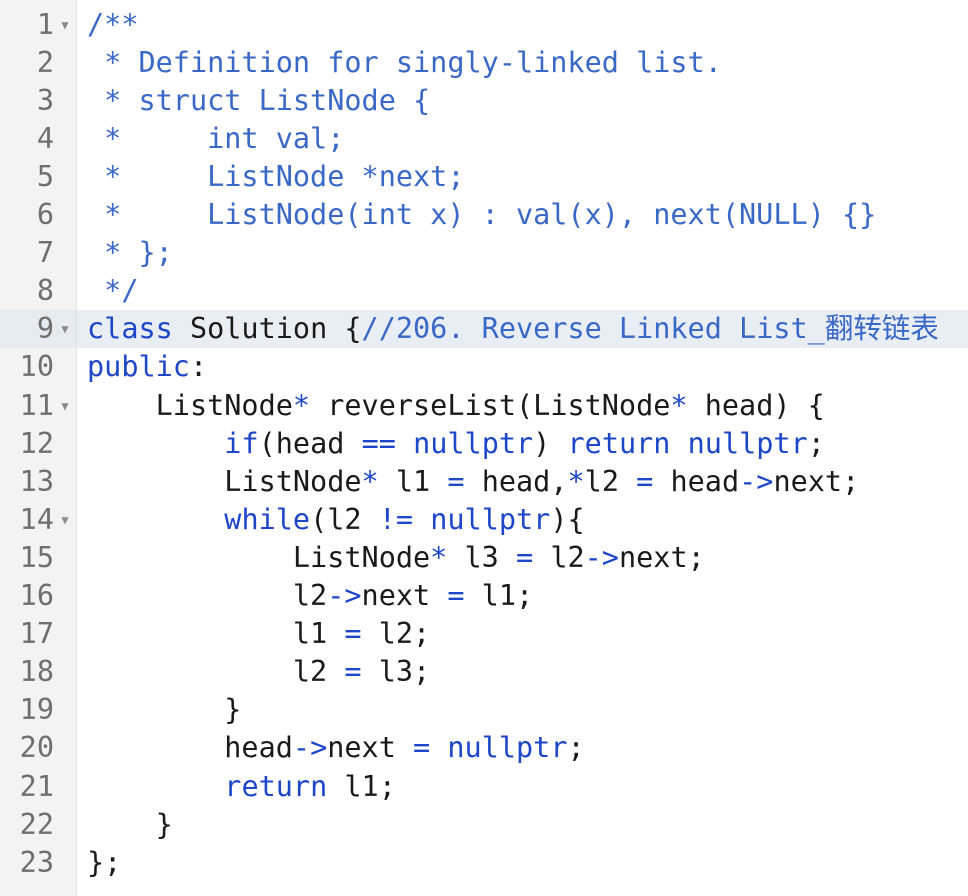  What do you see at coordinates (396, 634) in the screenshot?
I see `code-token: l2;` at bounding box center [396, 634].